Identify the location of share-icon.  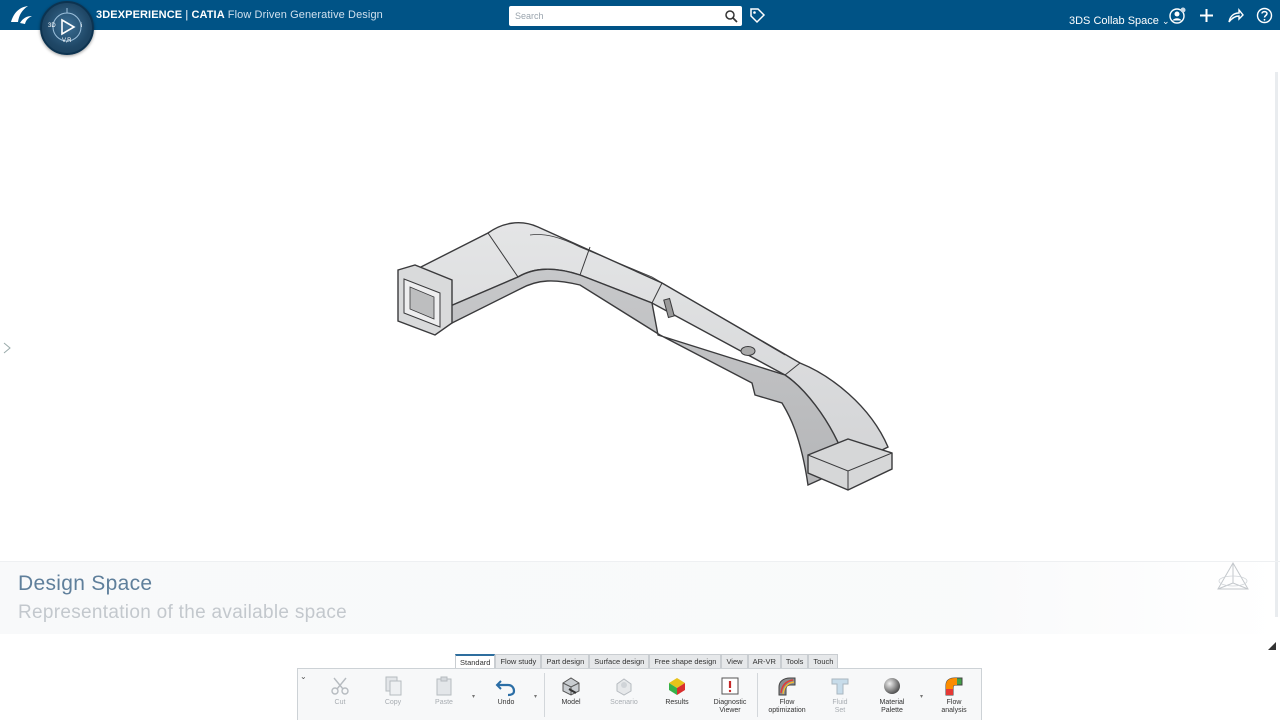
(1235, 15).